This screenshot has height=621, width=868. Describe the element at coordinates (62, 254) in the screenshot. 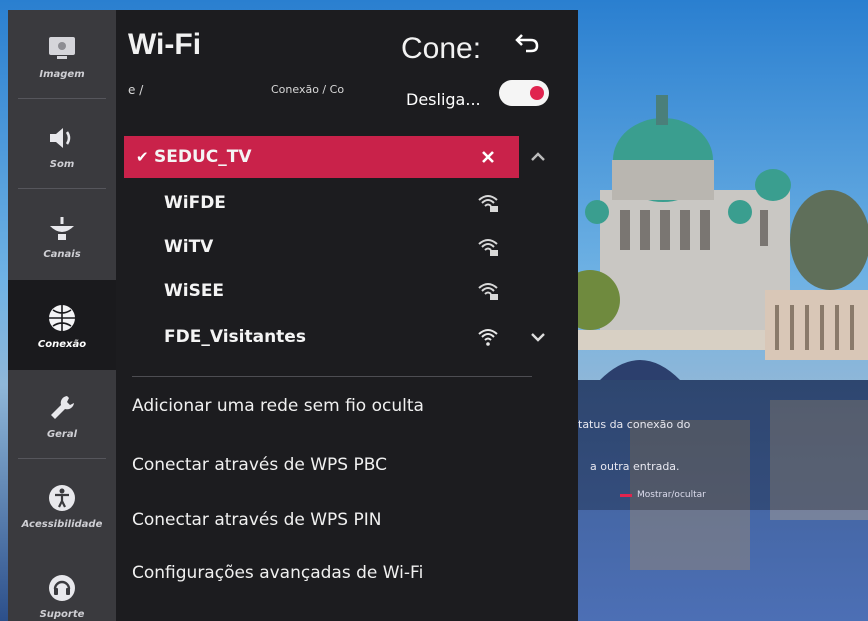

I see `rail-label-canais: Canais` at that location.